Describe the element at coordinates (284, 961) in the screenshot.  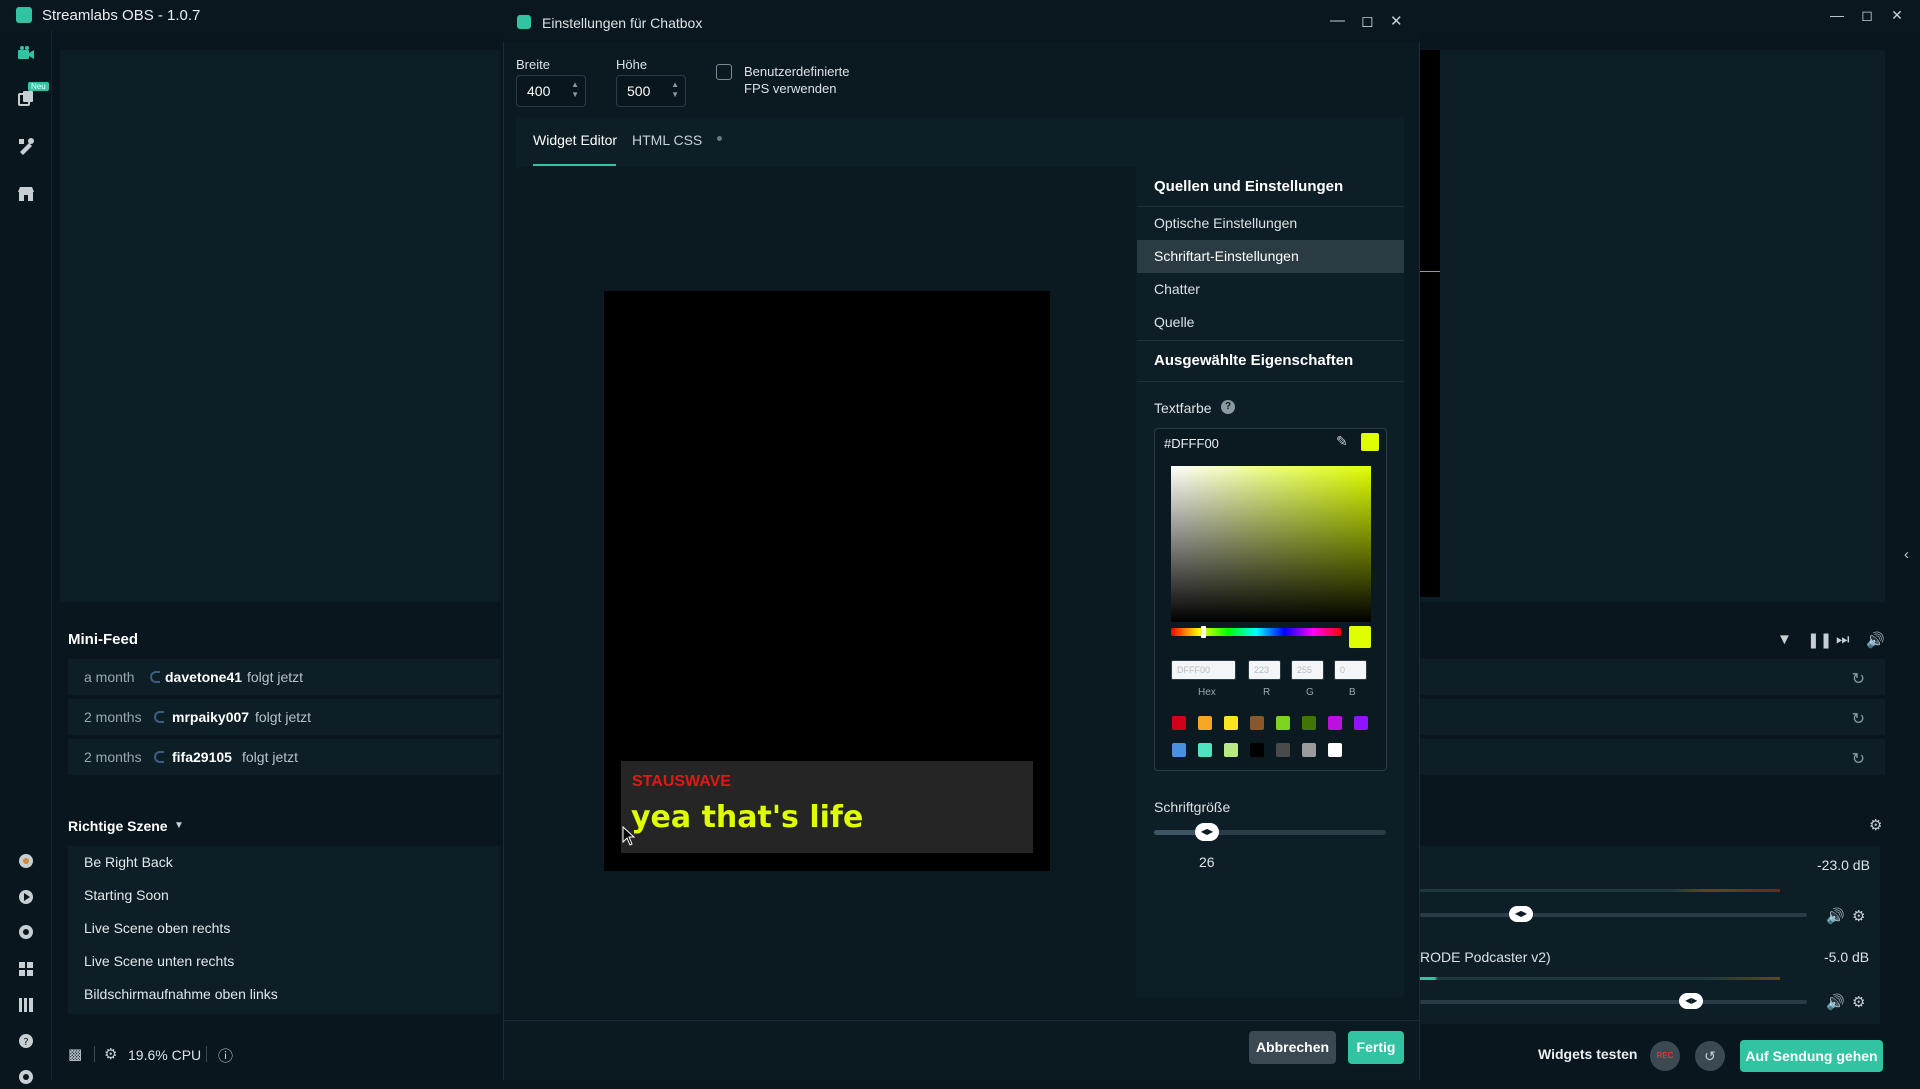
I see `scene-item: Live Scene unten rechts` at that location.